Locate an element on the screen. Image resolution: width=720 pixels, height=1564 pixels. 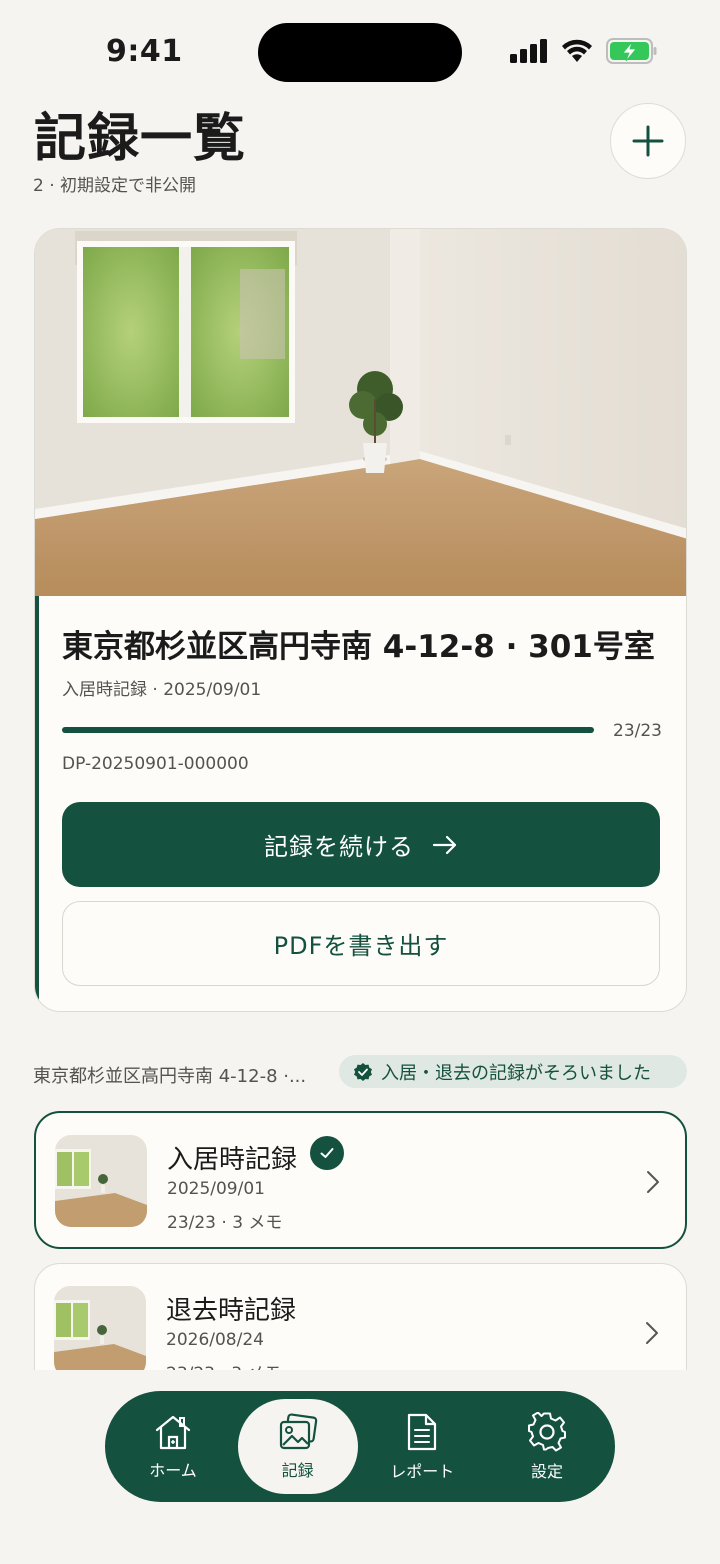
tab-report: レポート is located at coordinates (422, 1446).